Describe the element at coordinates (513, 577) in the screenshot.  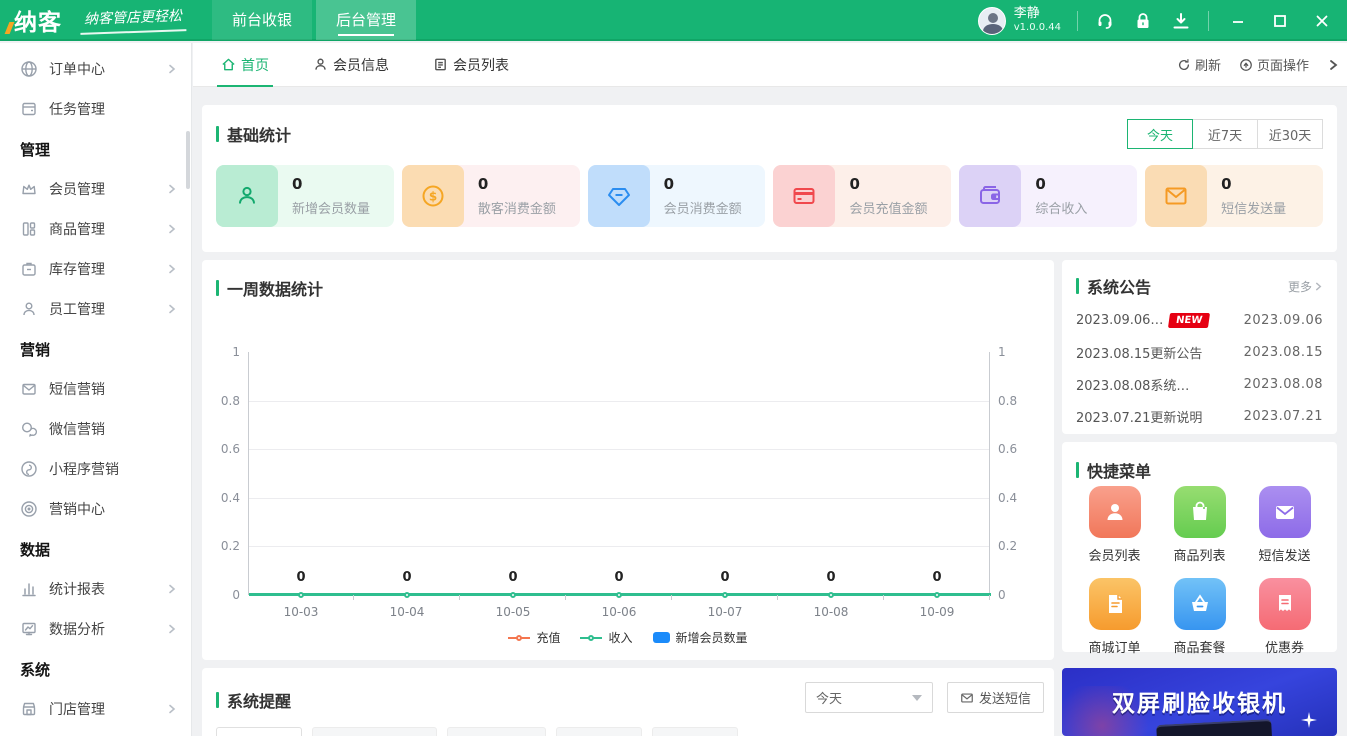
I see `point-label: 0` at that location.